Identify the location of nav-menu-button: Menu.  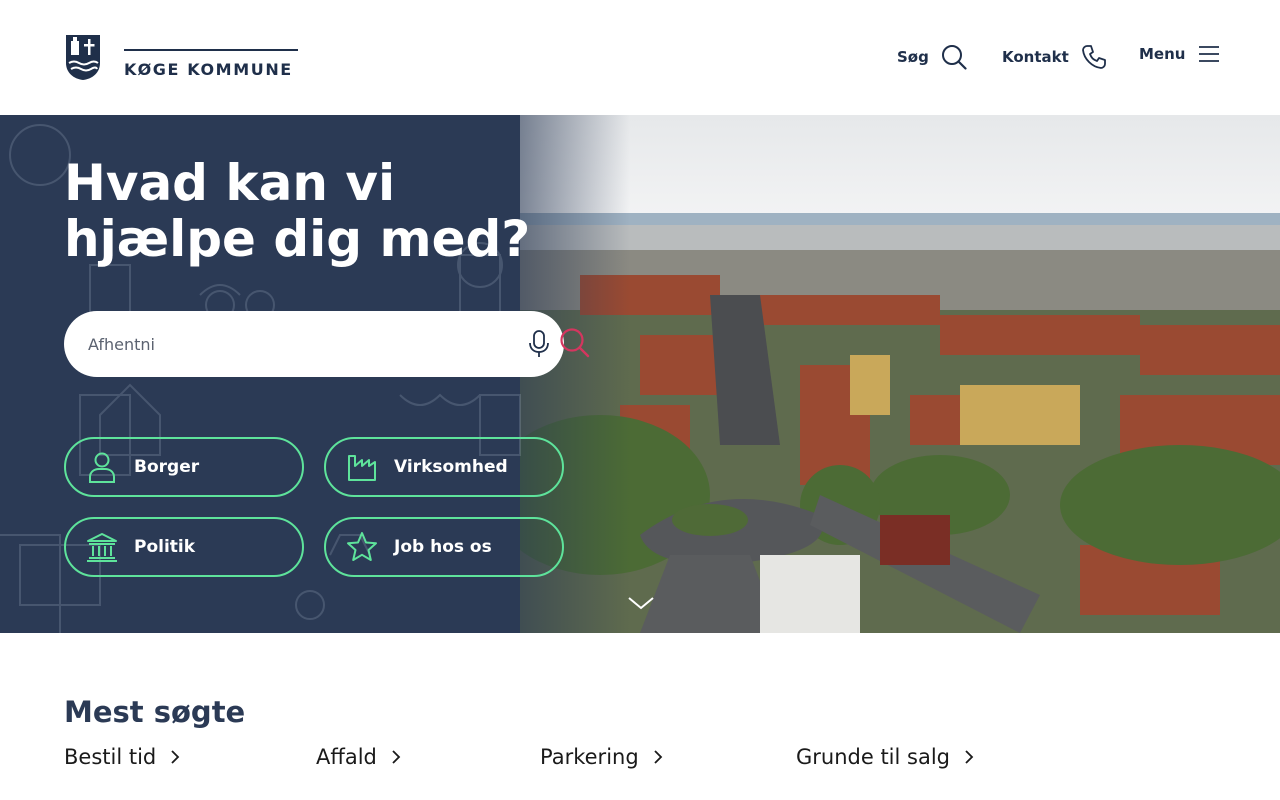
(1180, 54).